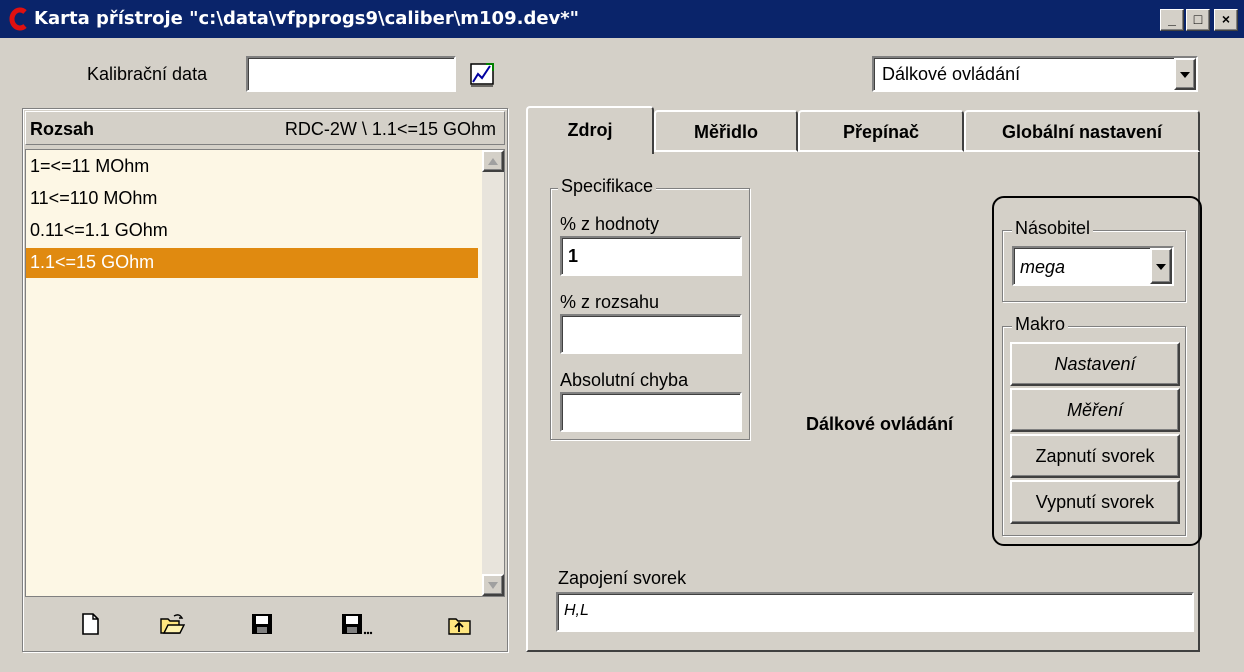  Describe the element at coordinates (252, 263) in the screenshot. I see `range-list-item: 1.1<=15 GOhm` at that location.